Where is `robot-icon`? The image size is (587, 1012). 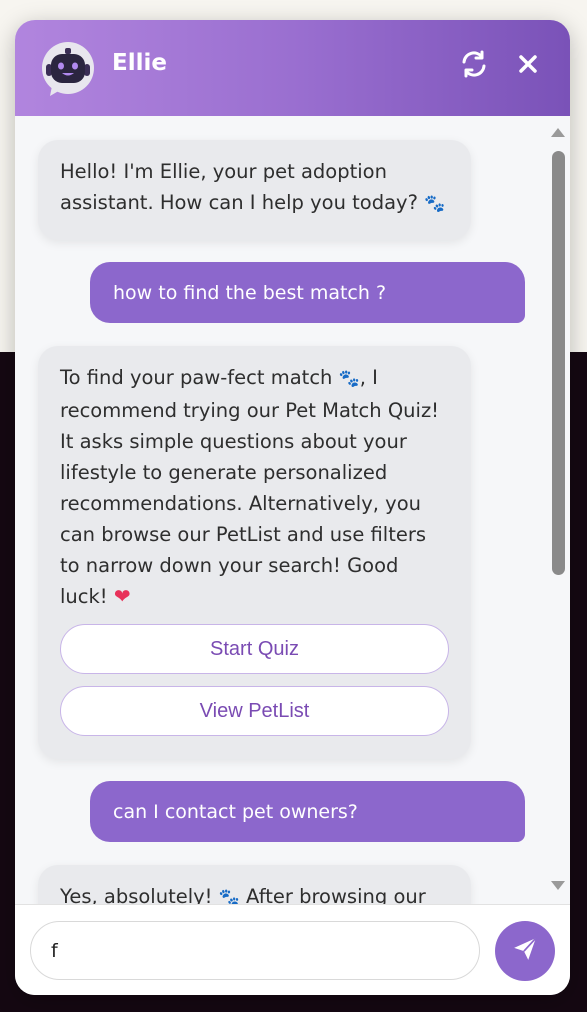
robot-icon is located at coordinates (68, 69).